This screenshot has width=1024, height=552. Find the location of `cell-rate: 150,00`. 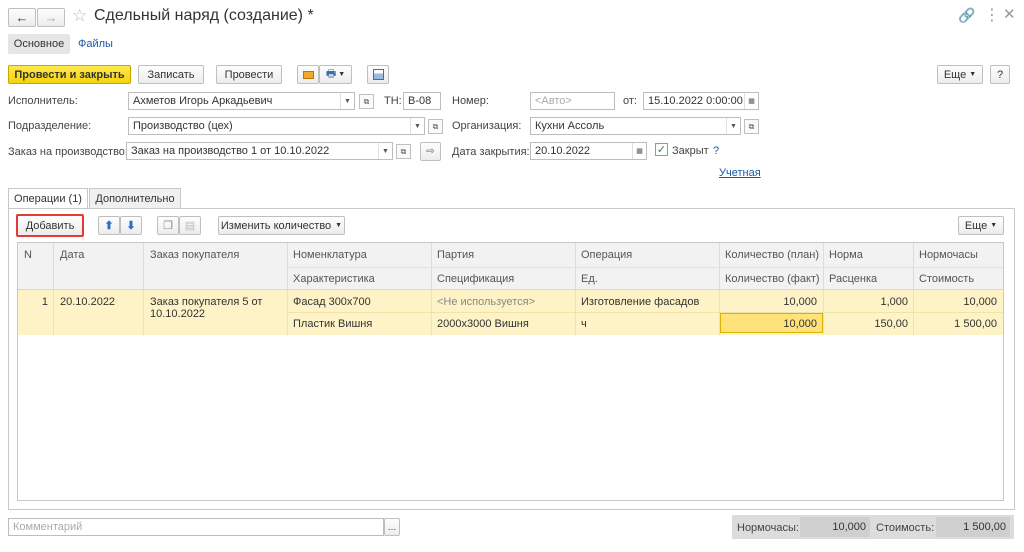

cell-rate: 150,00 is located at coordinates (866, 324).